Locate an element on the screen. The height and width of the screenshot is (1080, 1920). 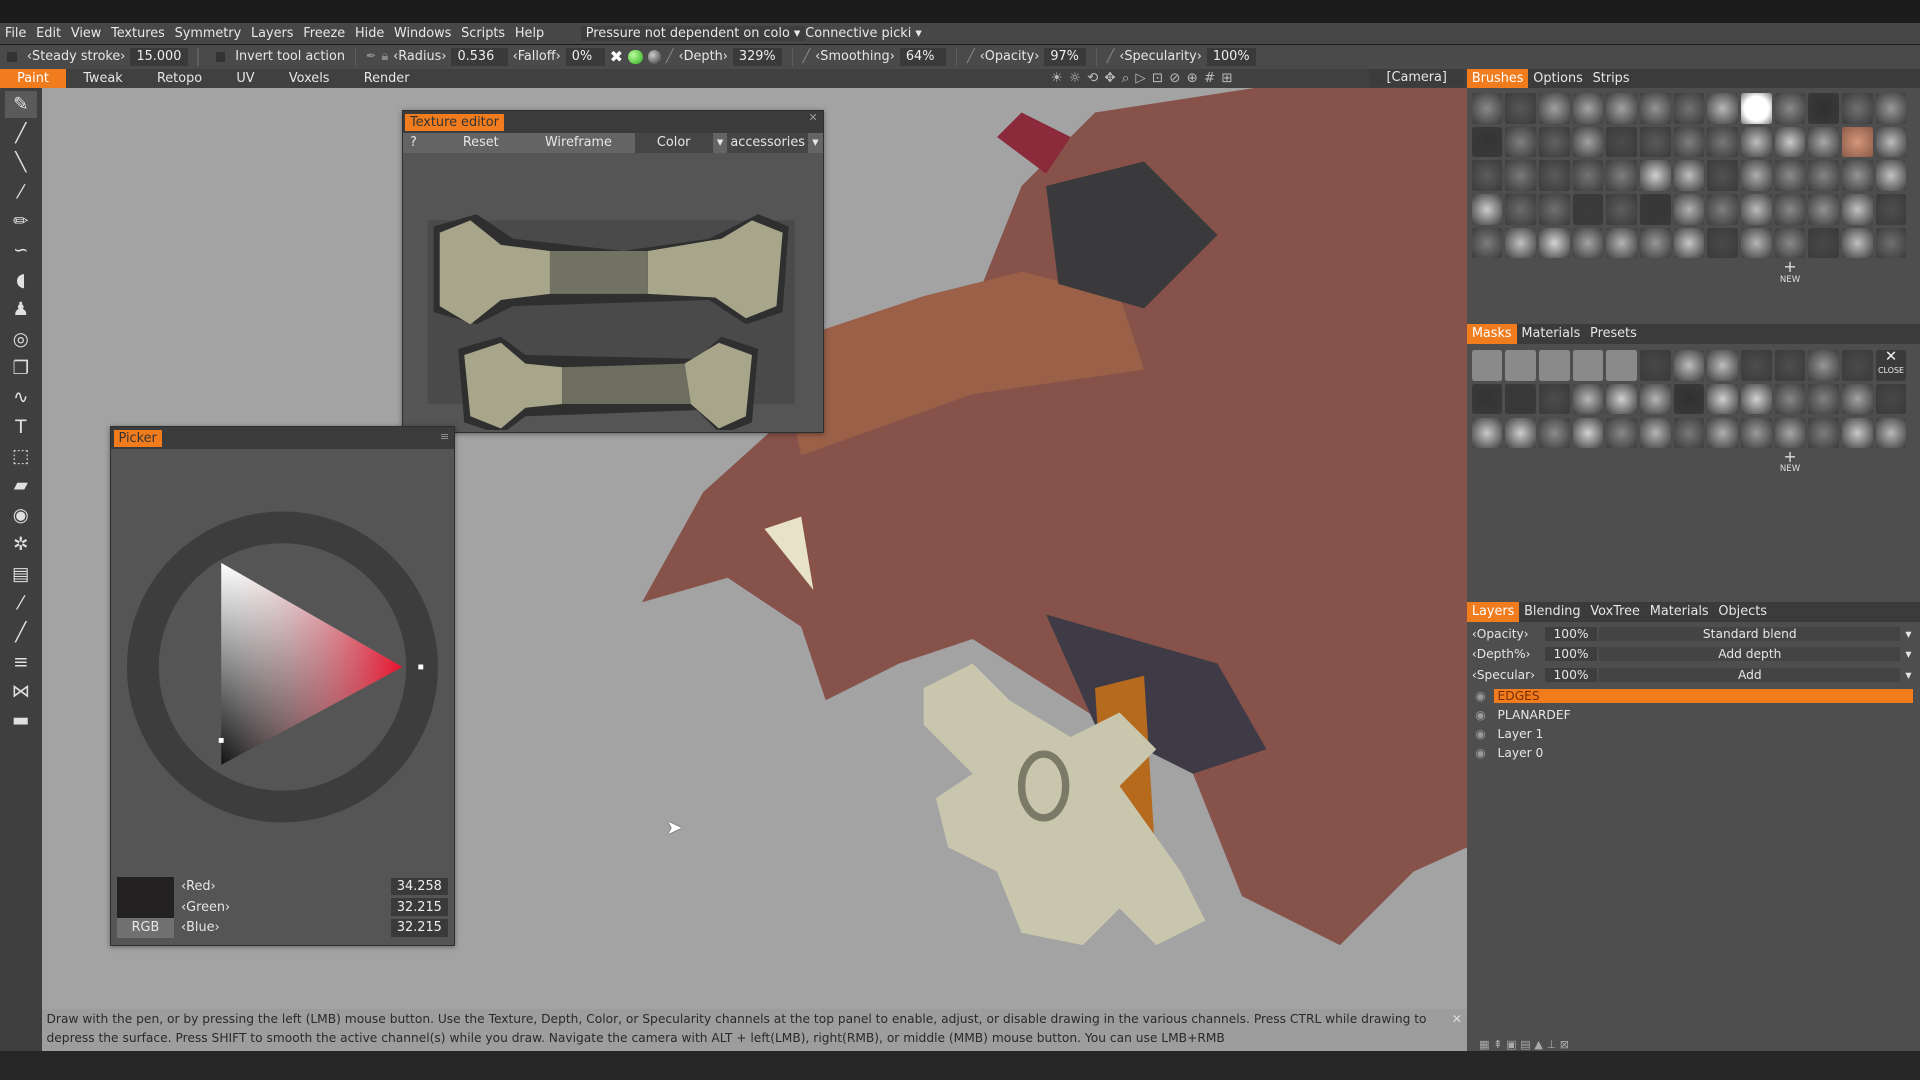
opacity-stroke-icon: ╱ is located at coordinates (971, 56).